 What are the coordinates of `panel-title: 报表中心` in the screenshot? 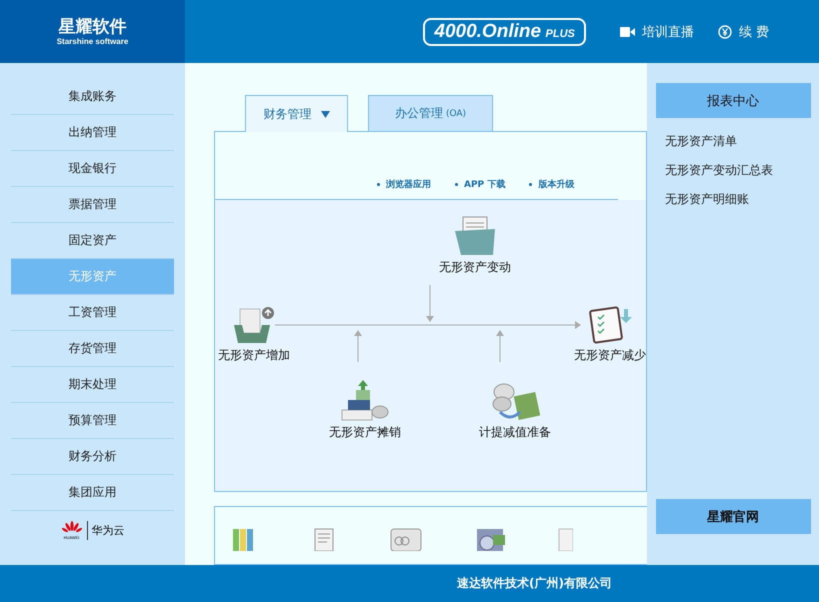 It's located at (733, 100).